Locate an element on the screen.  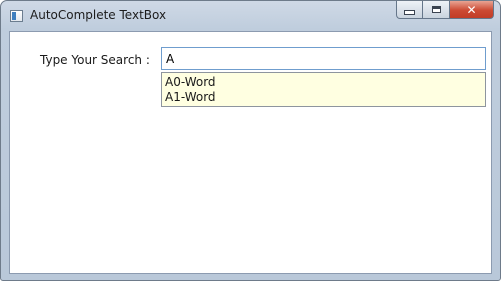
maximize-icon is located at coordinates (436, 9).